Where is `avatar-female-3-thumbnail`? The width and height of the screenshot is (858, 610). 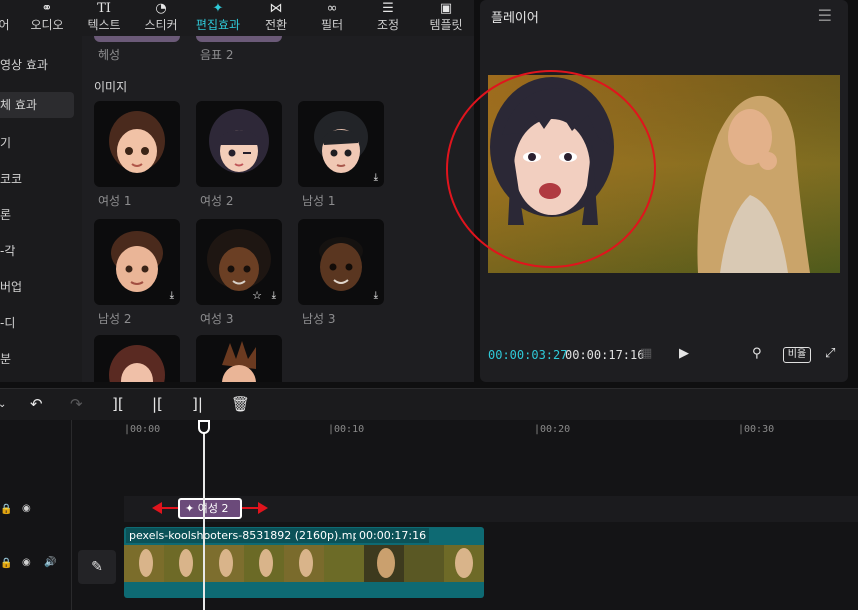 avatar-female-3-thumbnail is located at coordinates (239, 260).